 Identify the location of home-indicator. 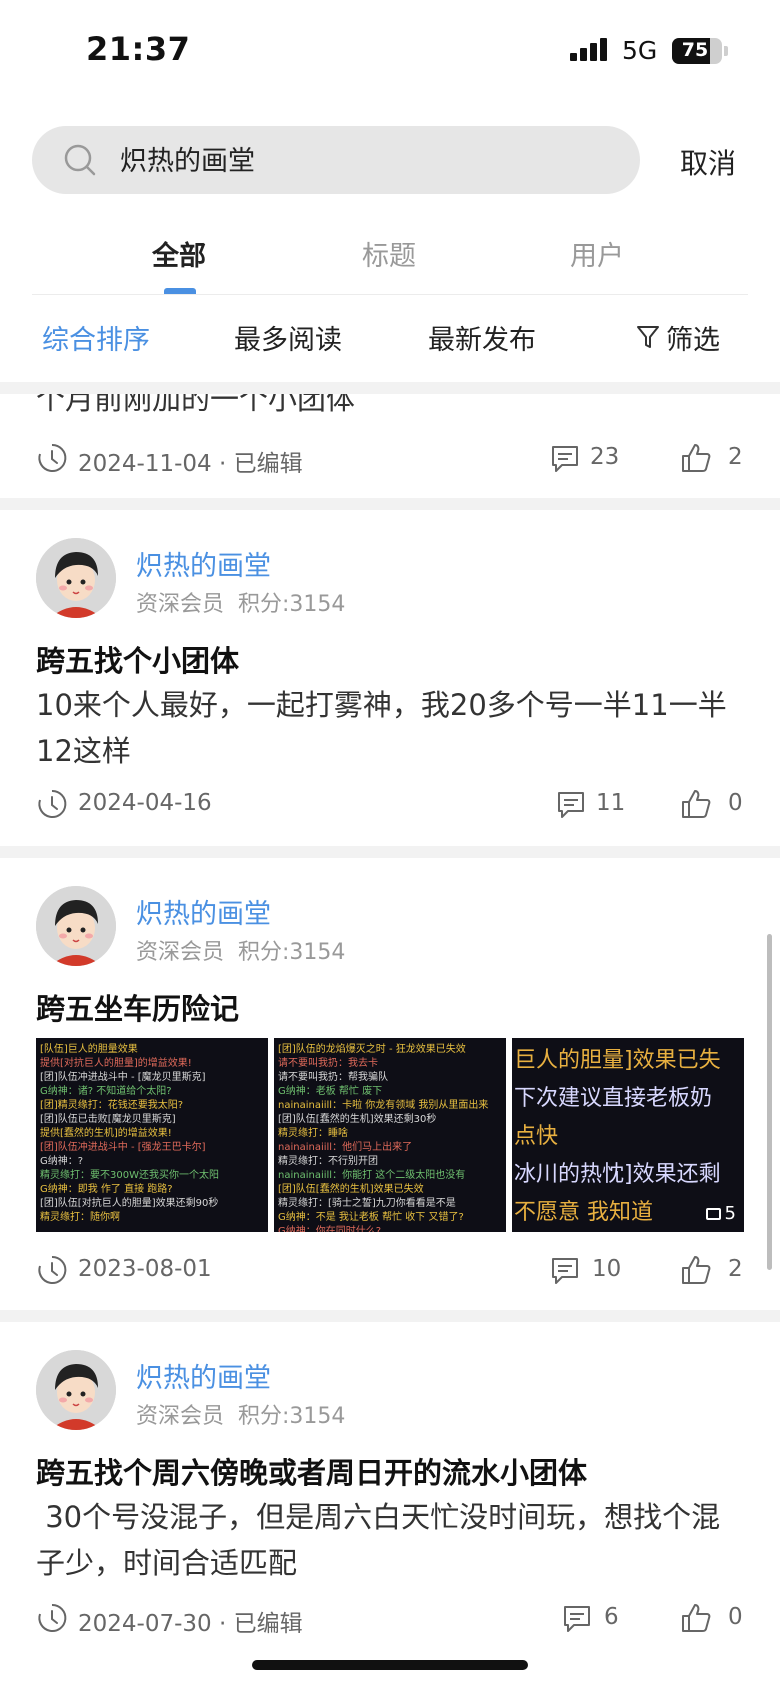
(390, 1665).